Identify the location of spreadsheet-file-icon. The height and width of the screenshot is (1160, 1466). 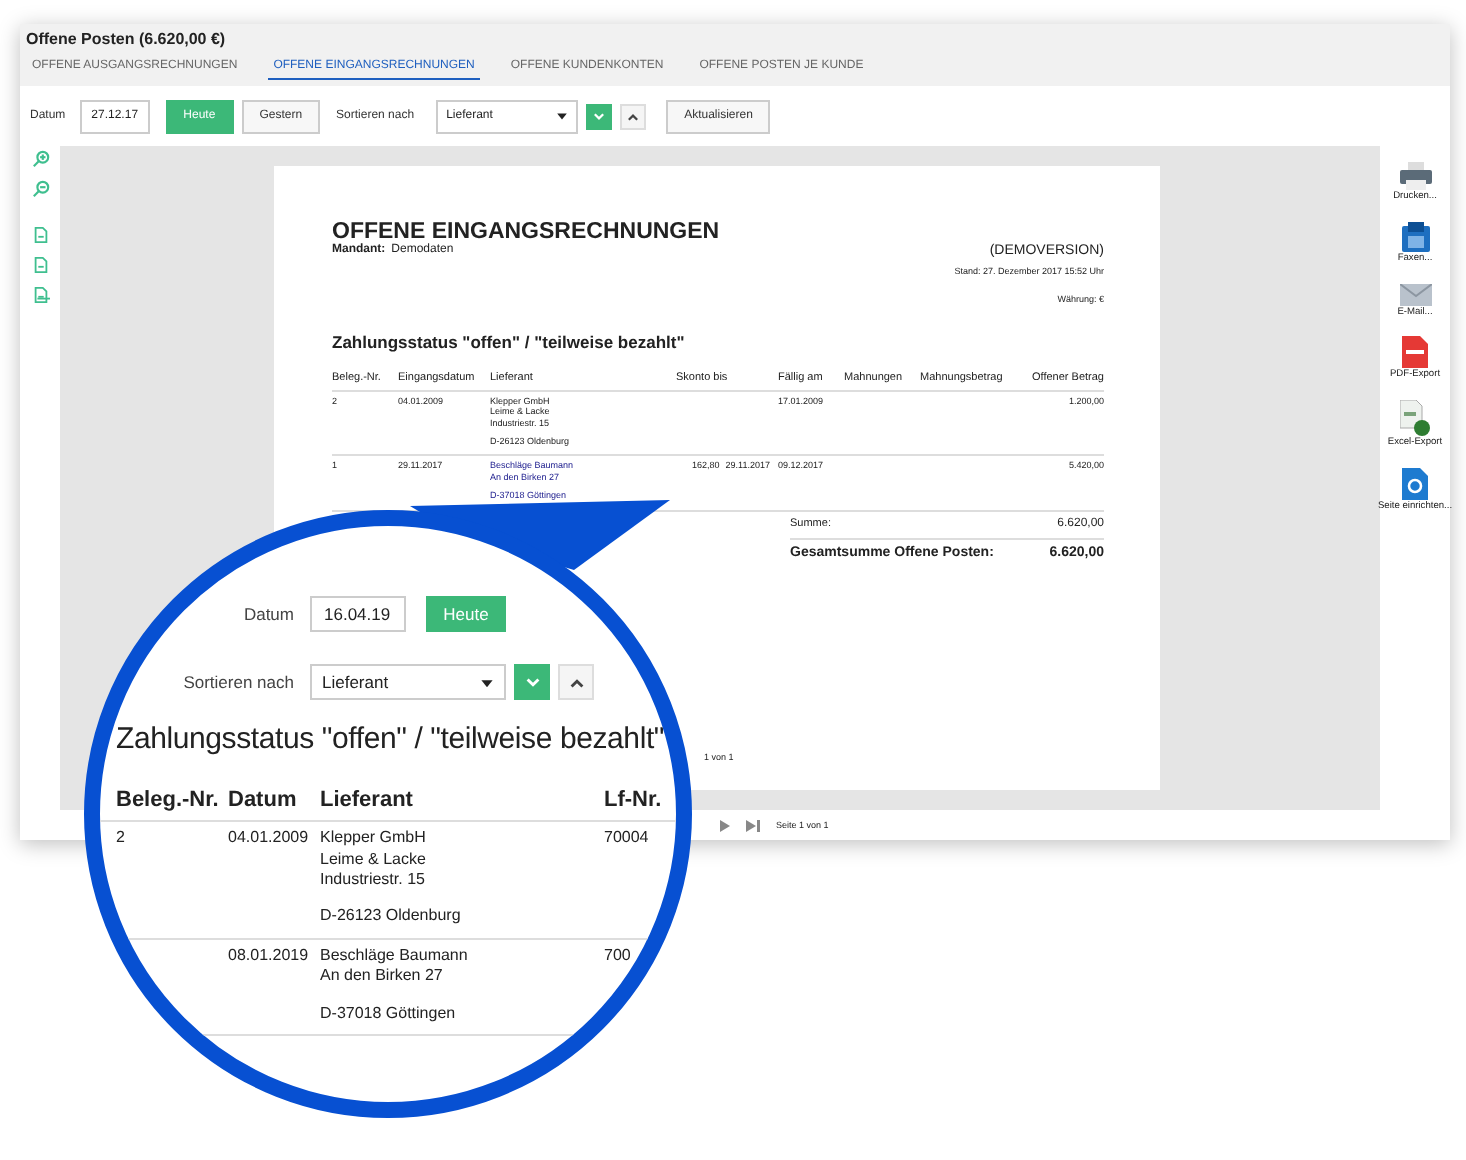
(1414, 418).